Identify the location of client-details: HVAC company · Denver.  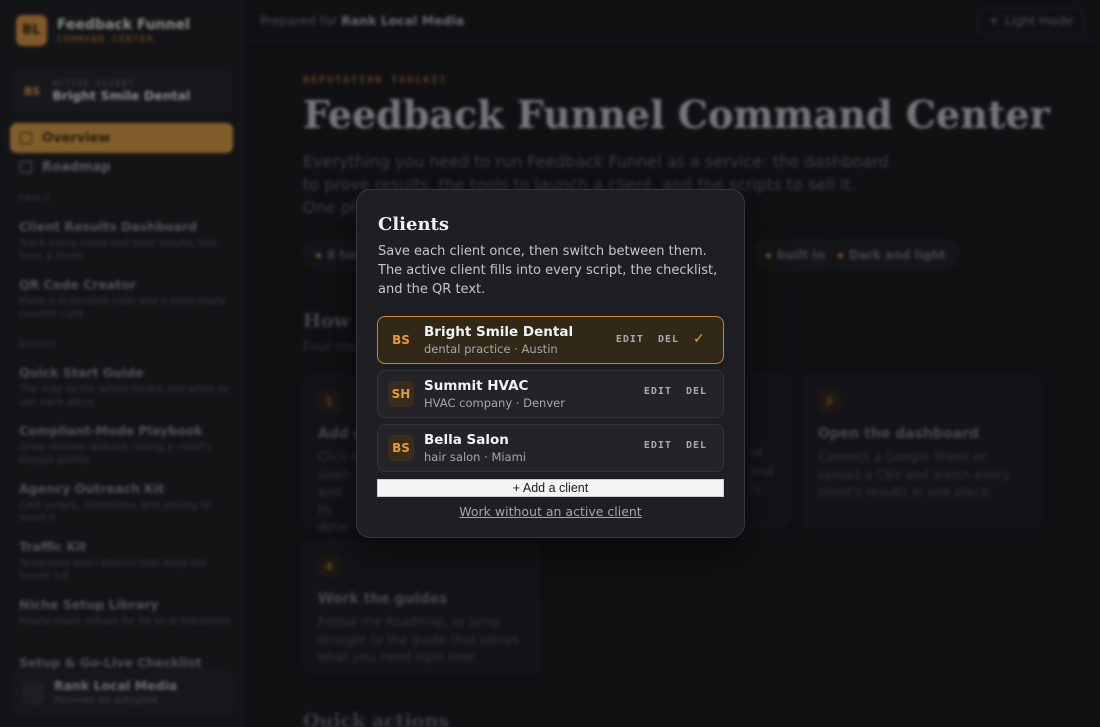
(494, 403).